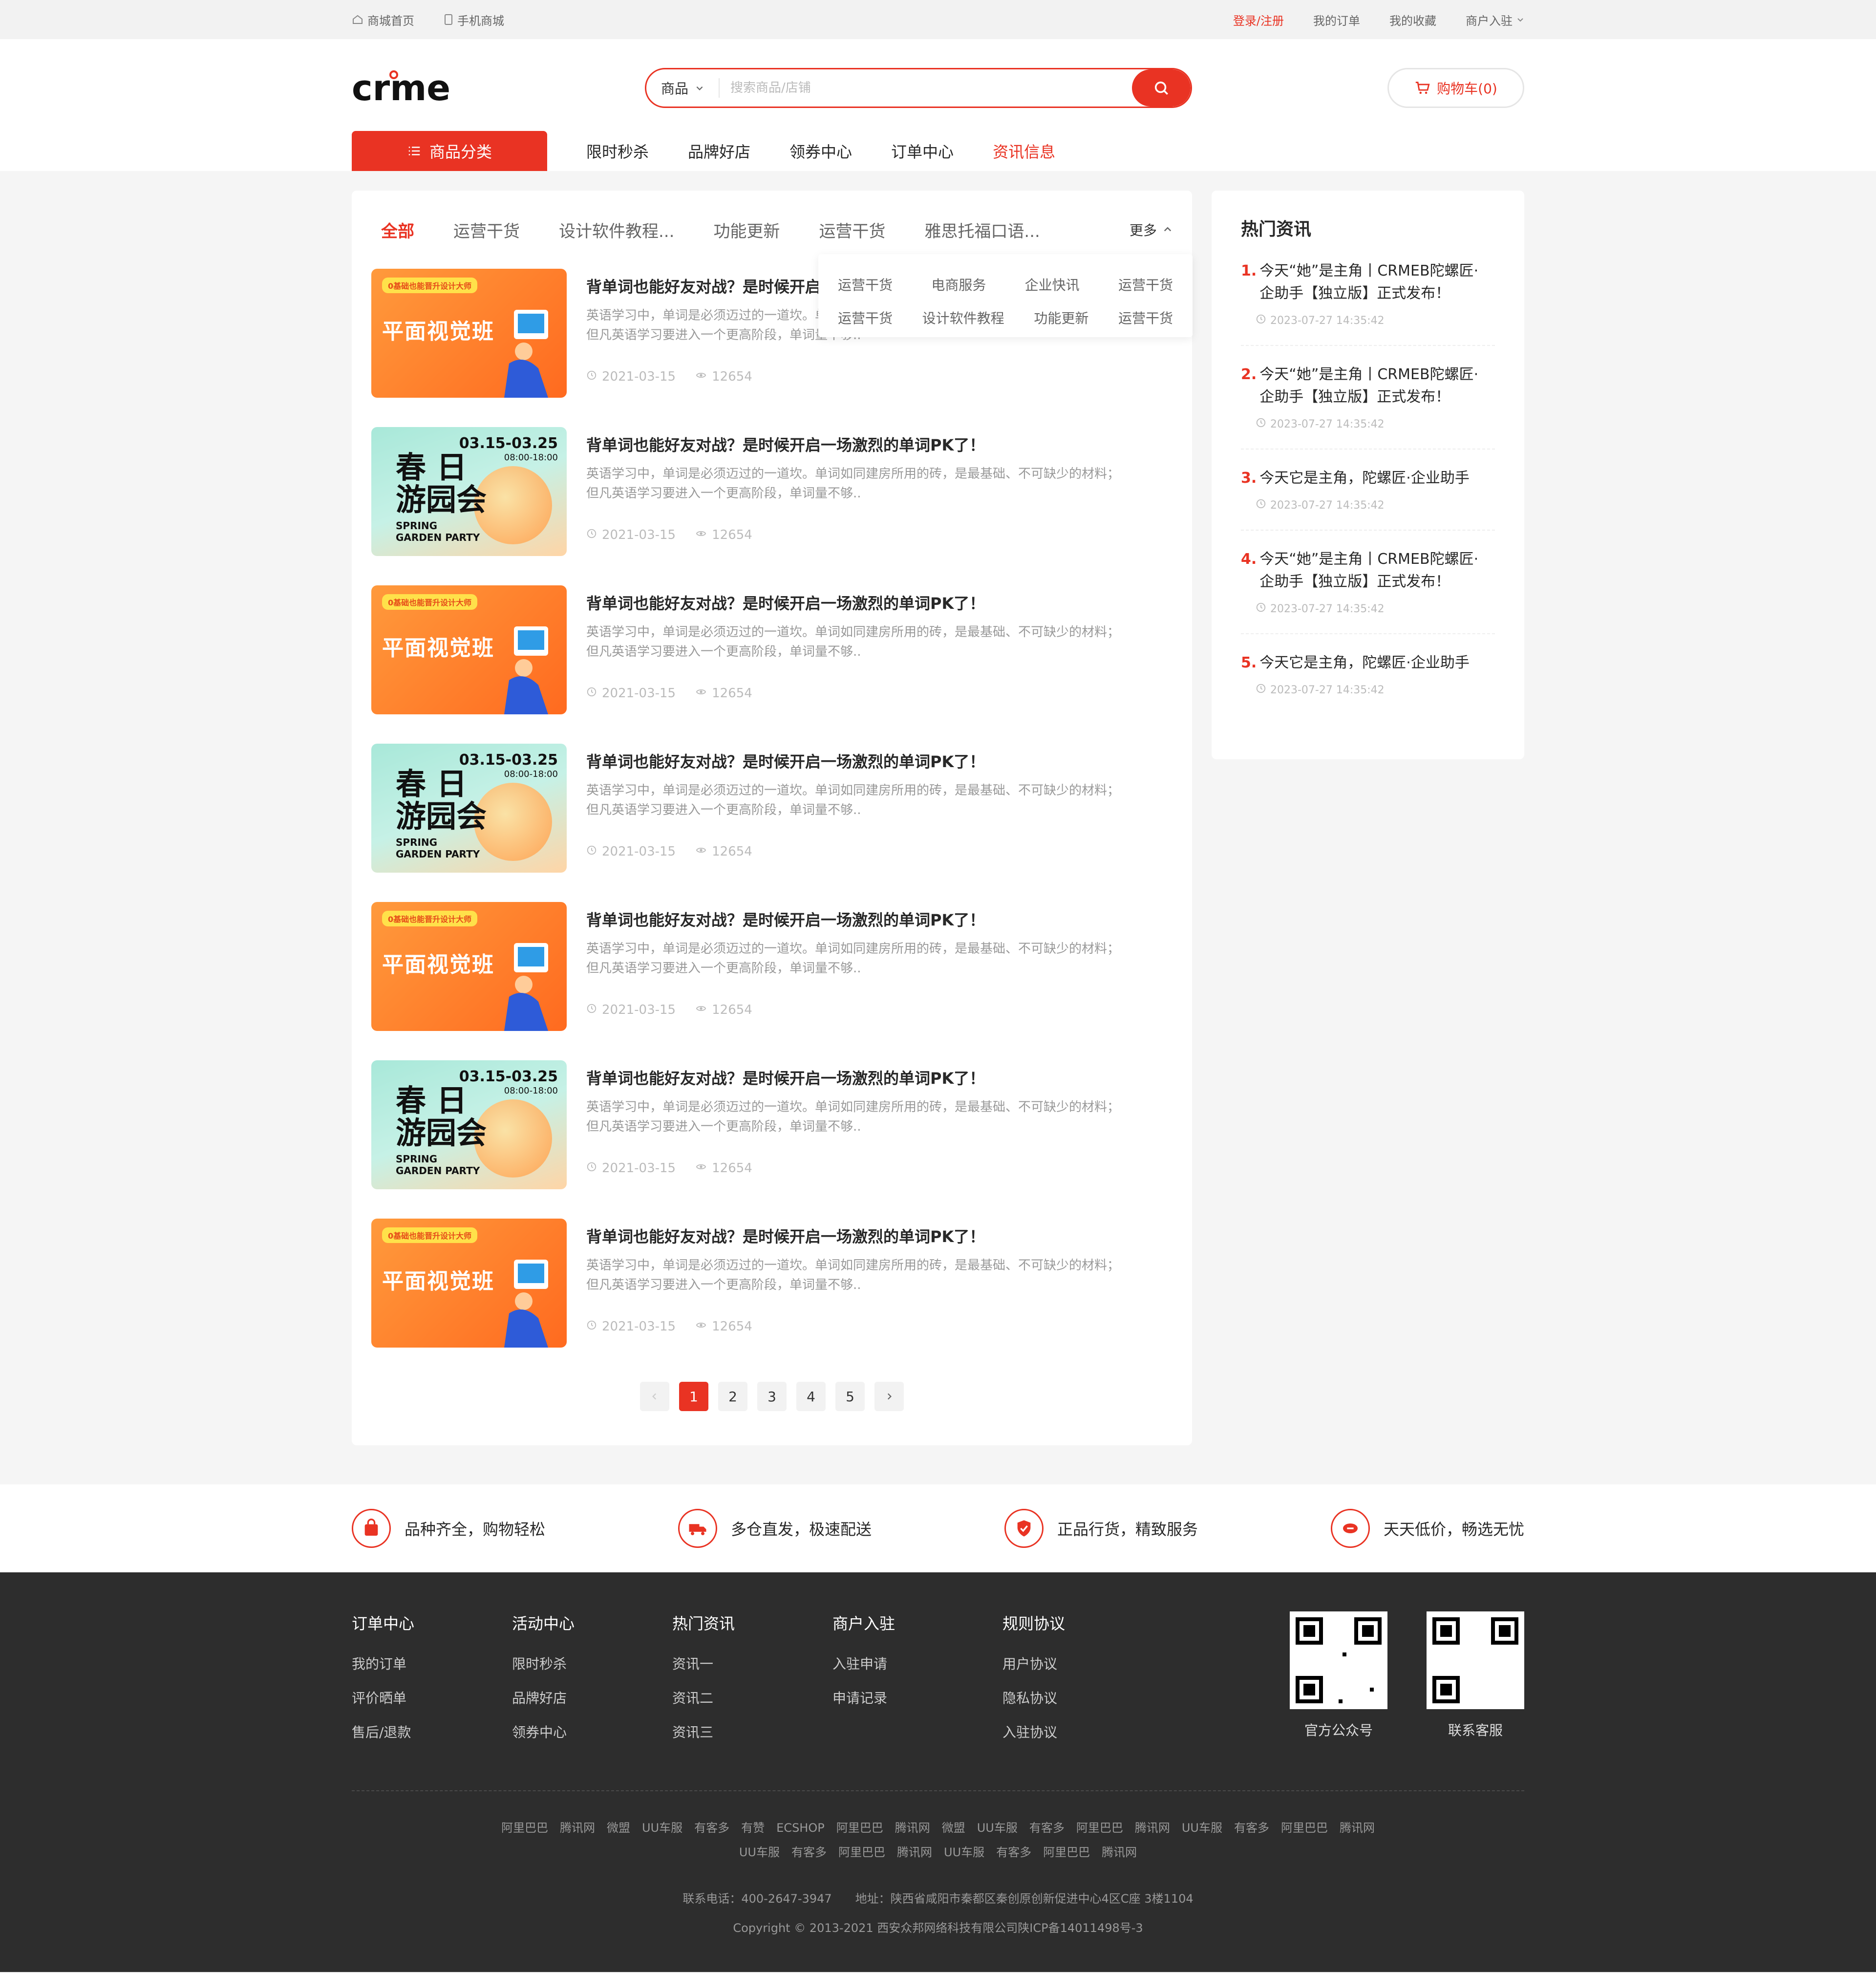 The height and width of the screenshot is (1973, 1876). Describe the element at coordinates (1075, 1697) in the screenshot. I see `footer-link: 隐私协议` at that location.